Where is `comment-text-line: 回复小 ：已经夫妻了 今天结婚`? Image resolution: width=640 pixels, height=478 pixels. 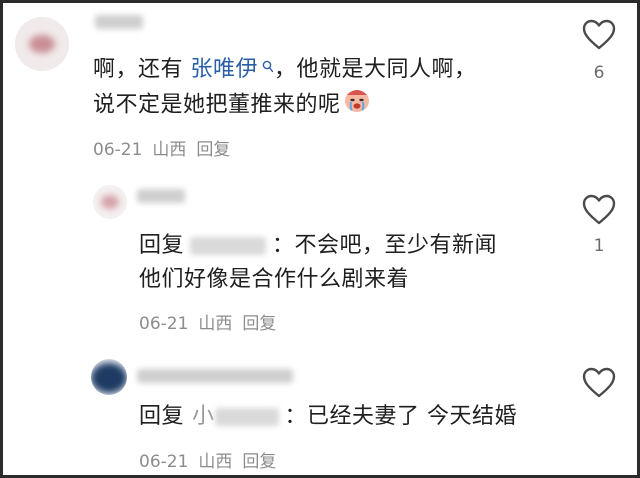 comment-text-line: 回复小 ：已经夫妻了 今天结婚 is located at coordinates (328, 417).